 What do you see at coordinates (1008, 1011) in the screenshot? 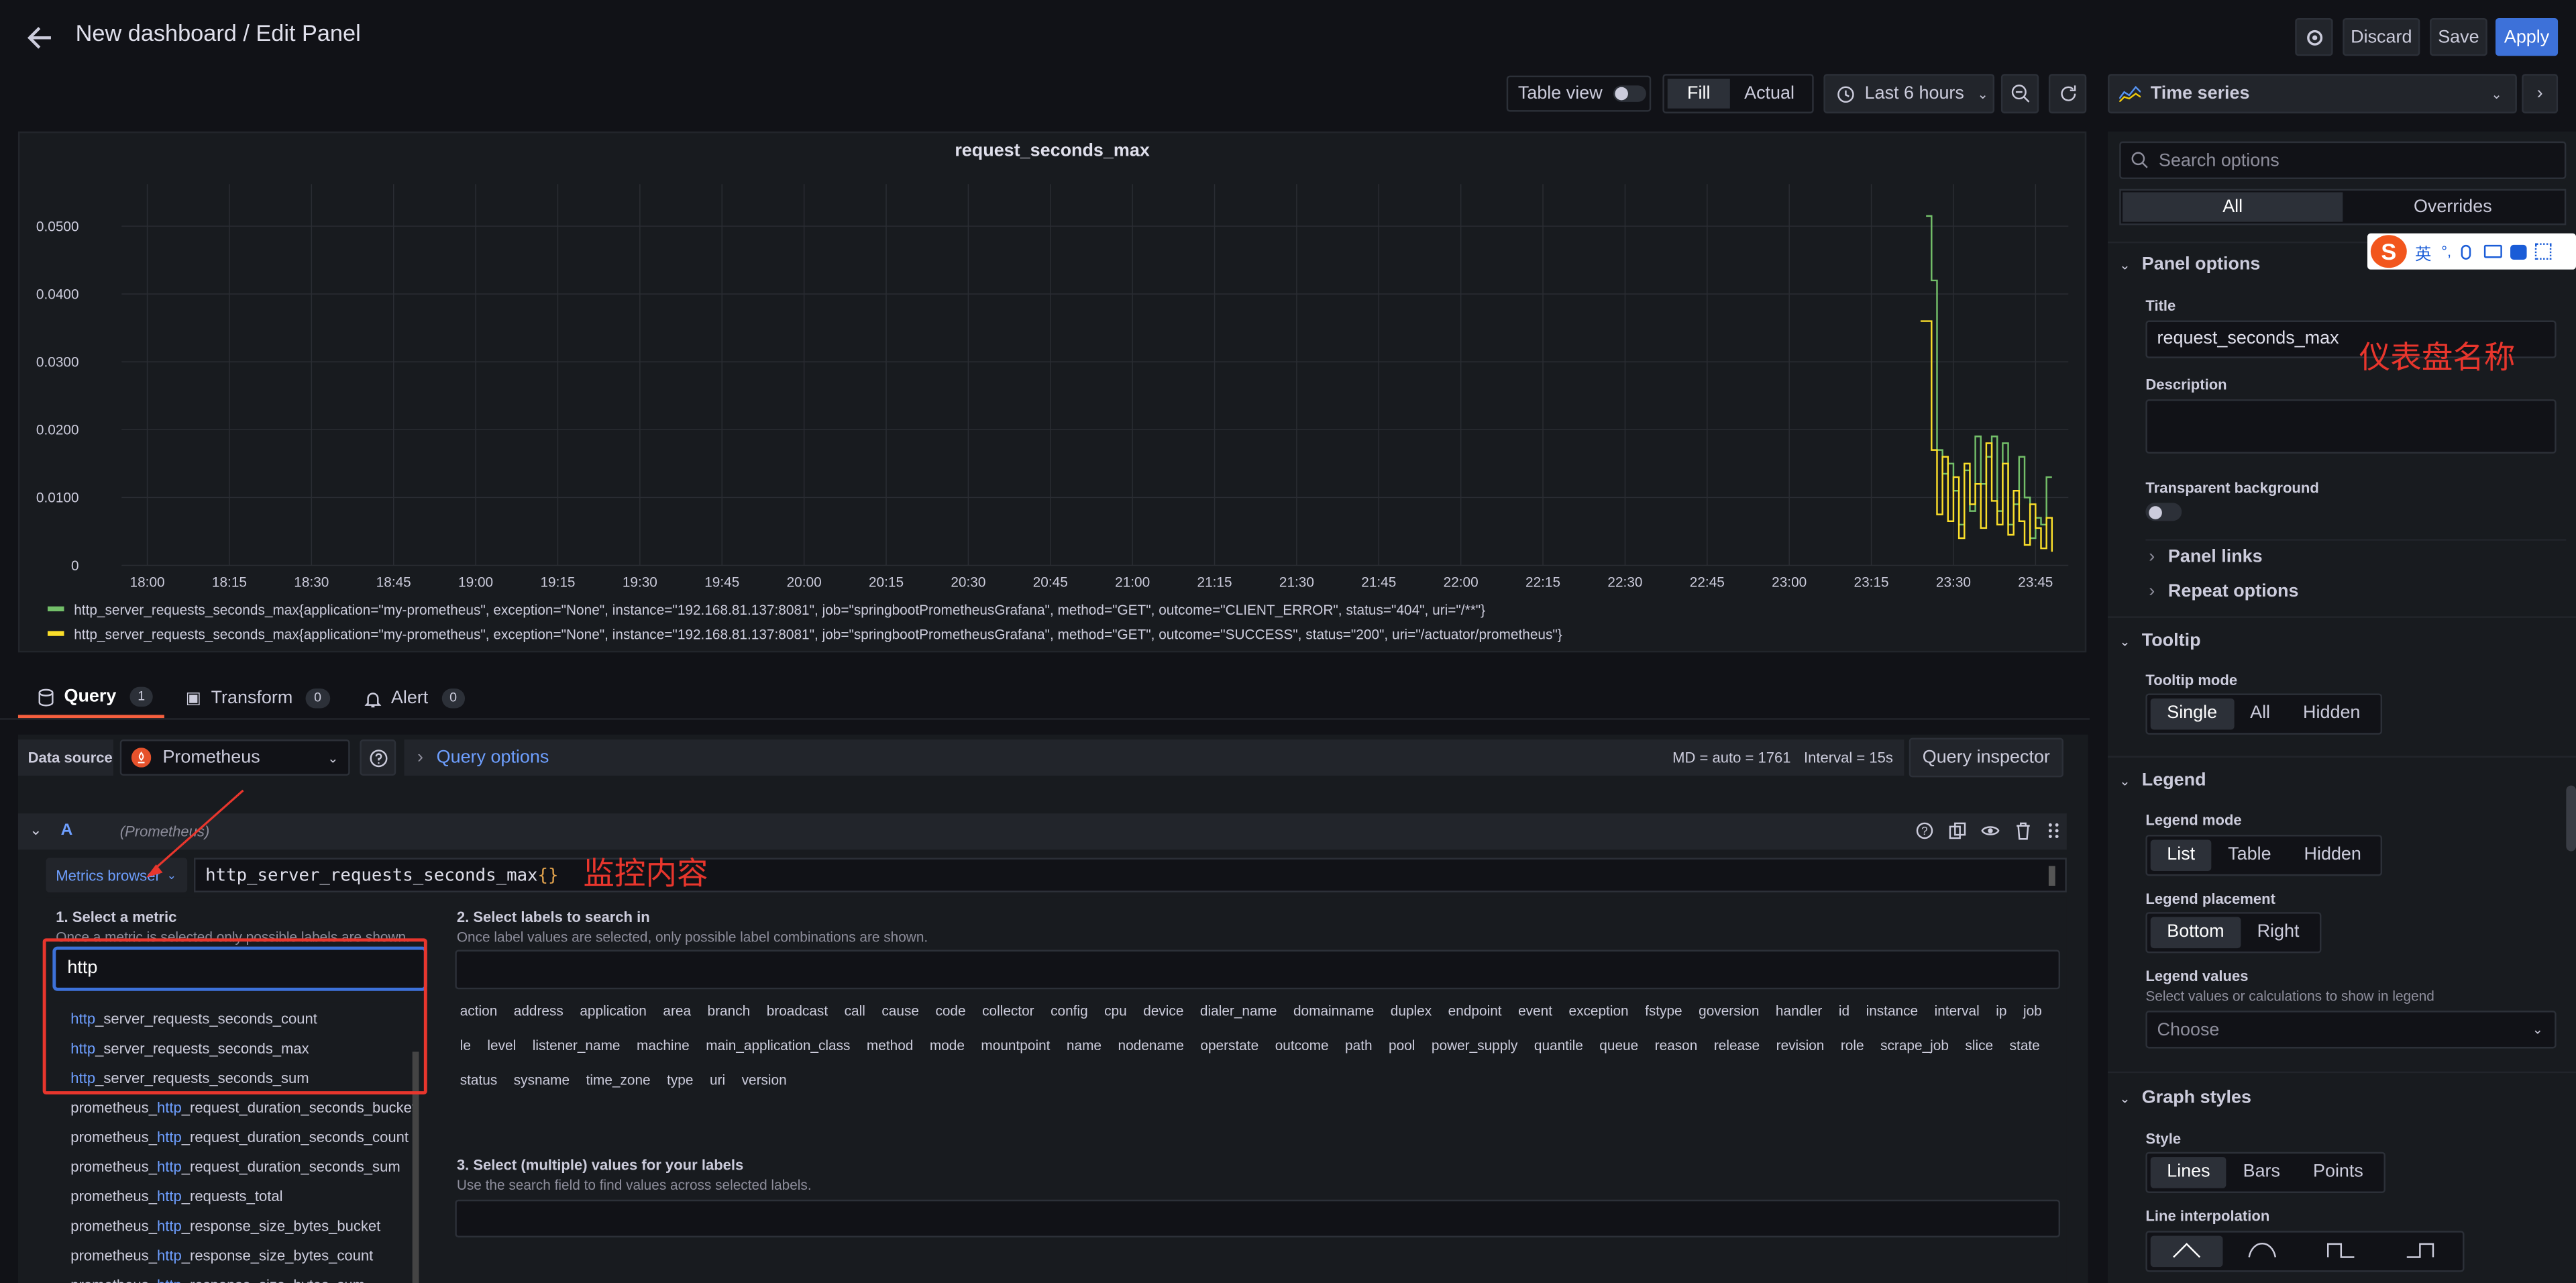
I see `label-chip: collector` at bounding box center [1008, 1011].